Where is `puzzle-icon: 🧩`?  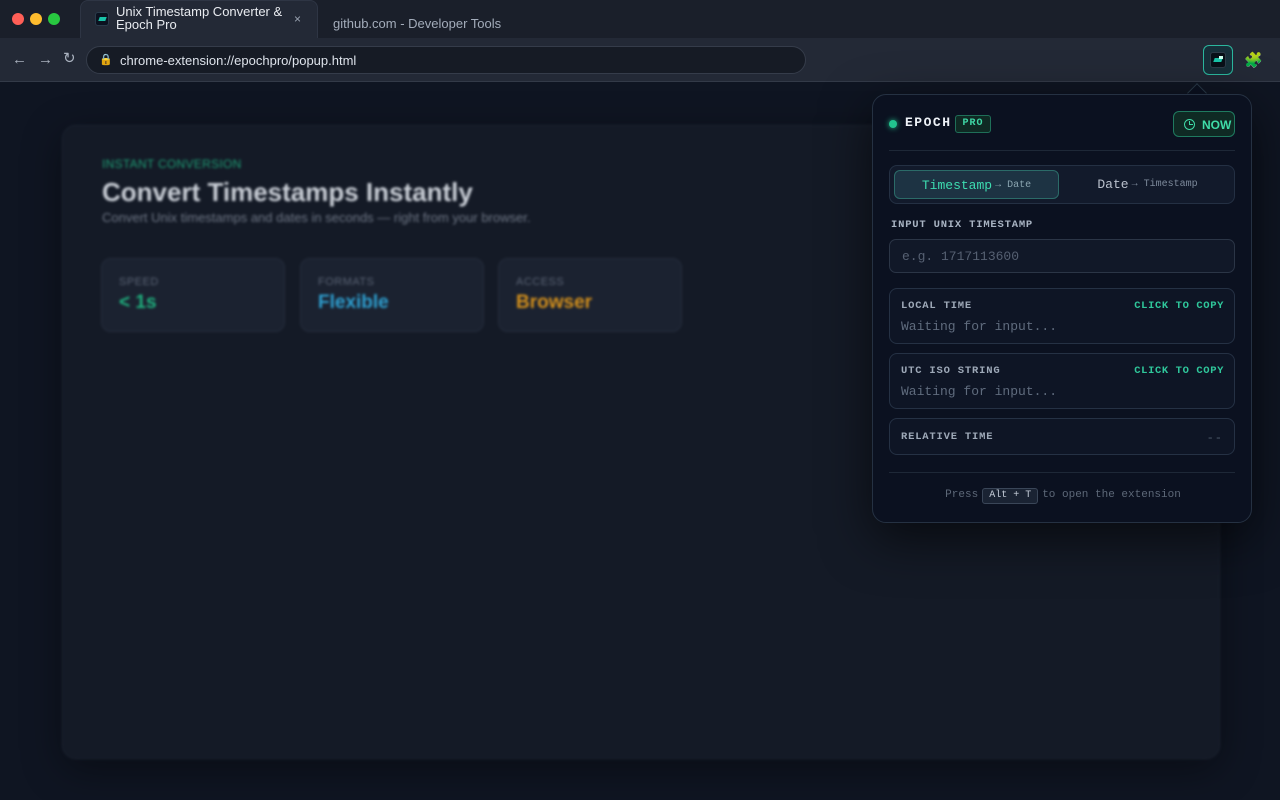
puzzle-icon: 🧩 is located at coordinates (1253, 60).